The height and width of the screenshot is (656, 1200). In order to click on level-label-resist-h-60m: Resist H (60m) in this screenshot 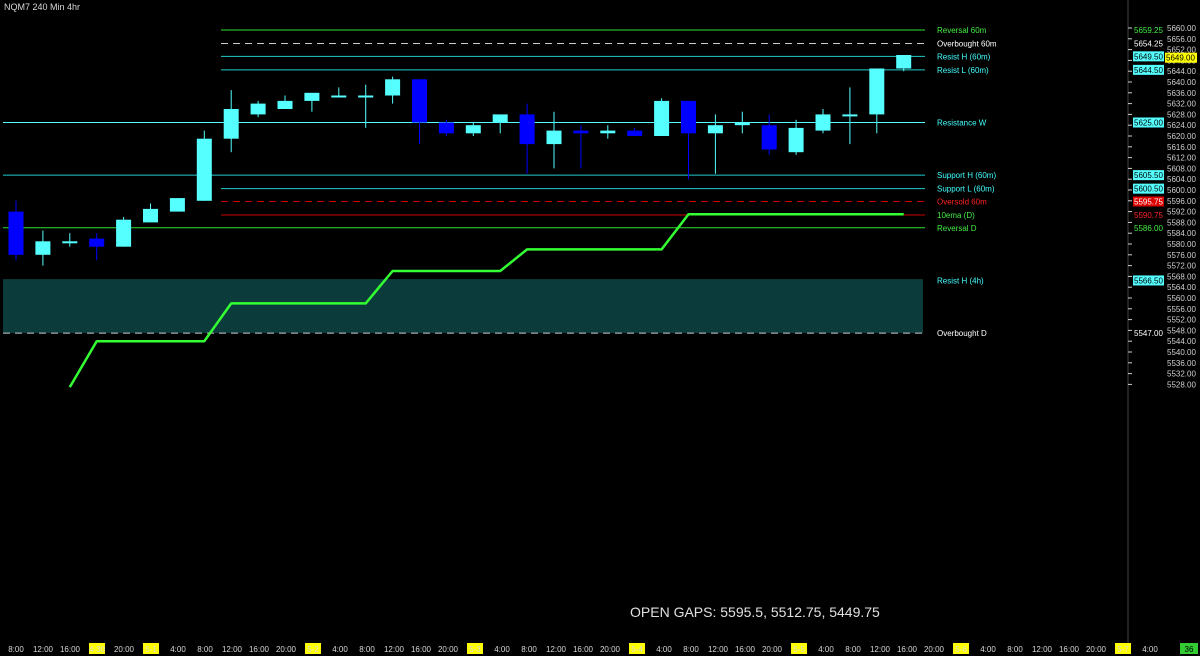, I will do `click(964, 56)`.